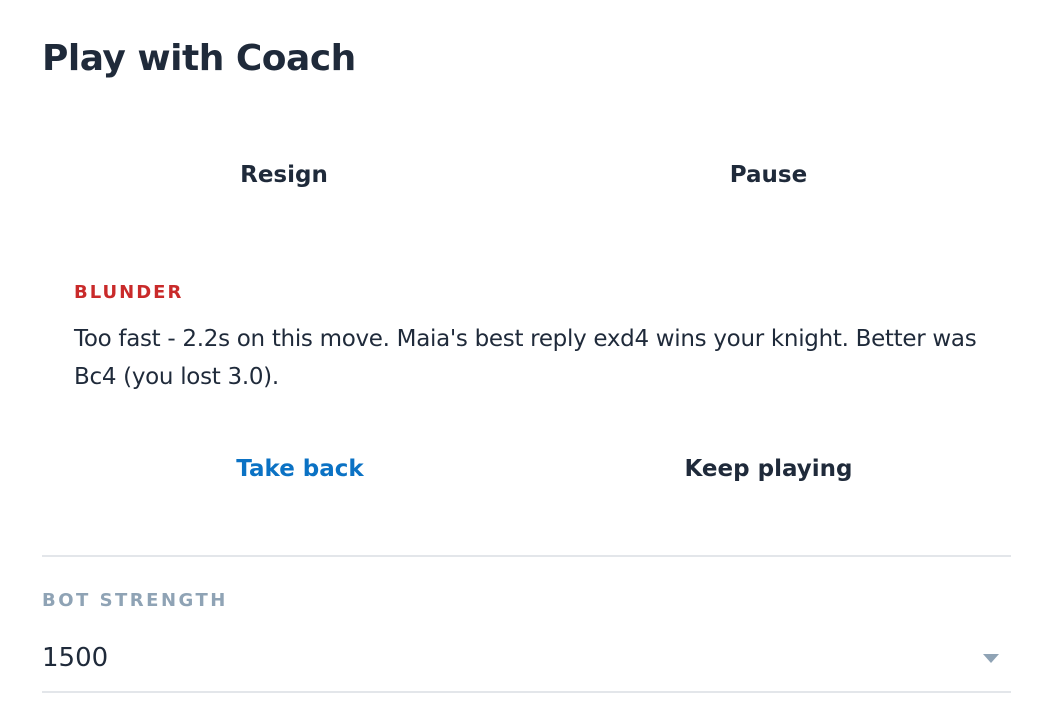 The width and height of the screenshot is (1050, 704). What do you see at coordinates (75, 658) in the screenshot?
I see `bot-strength-value: 1500` at bounding box center [75, 658].